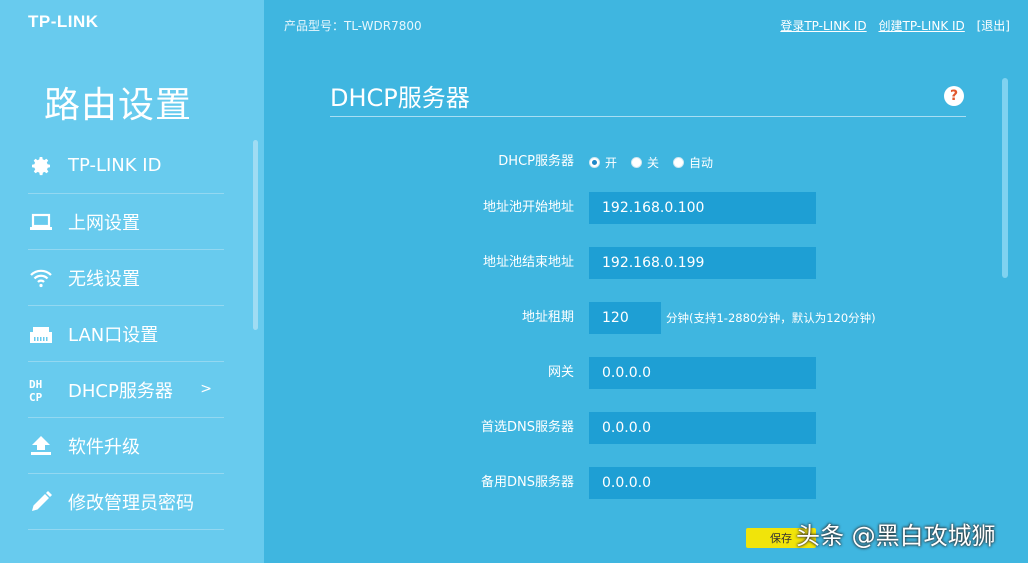 The height and width of the screenshot is (563, 1028). Describe the element at coordinates (41, 278) in the screenshot. I see `wifi-icon` at that location.